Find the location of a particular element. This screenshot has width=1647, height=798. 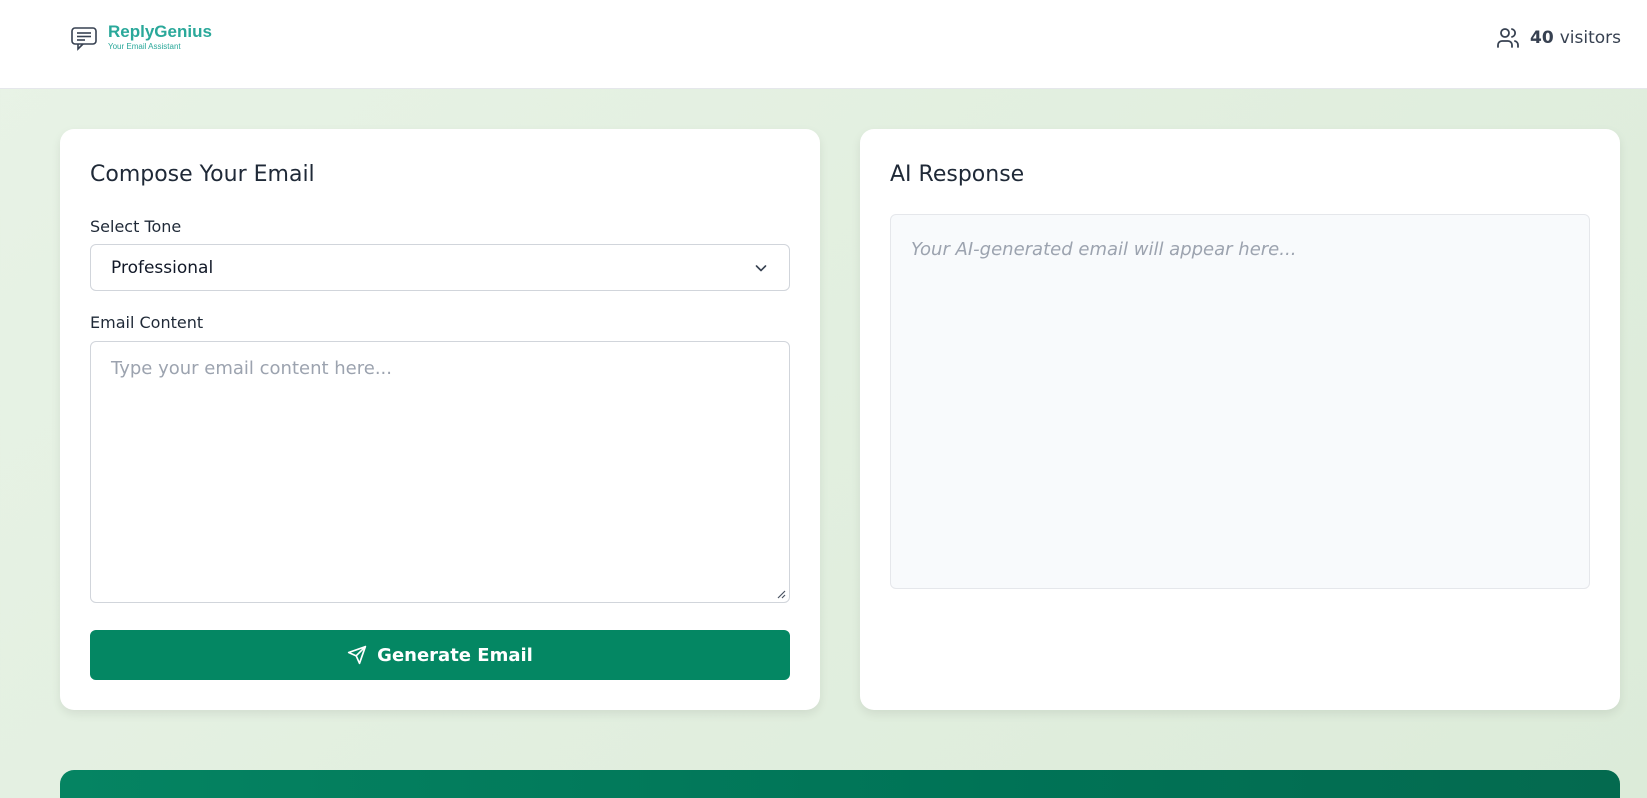

generate-email-button: Generate Email is located at coordinates (440, 655).